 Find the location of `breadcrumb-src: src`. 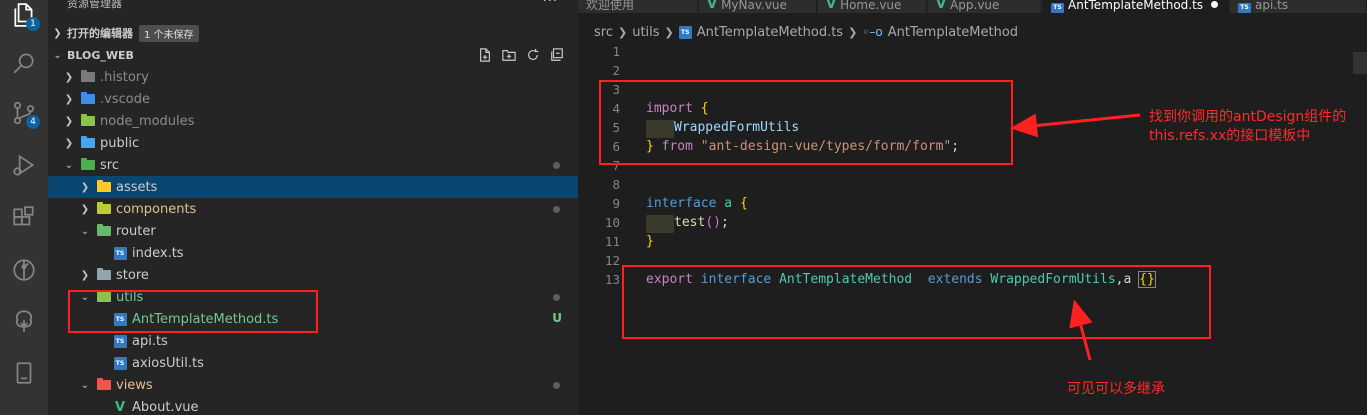

breadcrumb-src: src is located at coordinates (603, 32).